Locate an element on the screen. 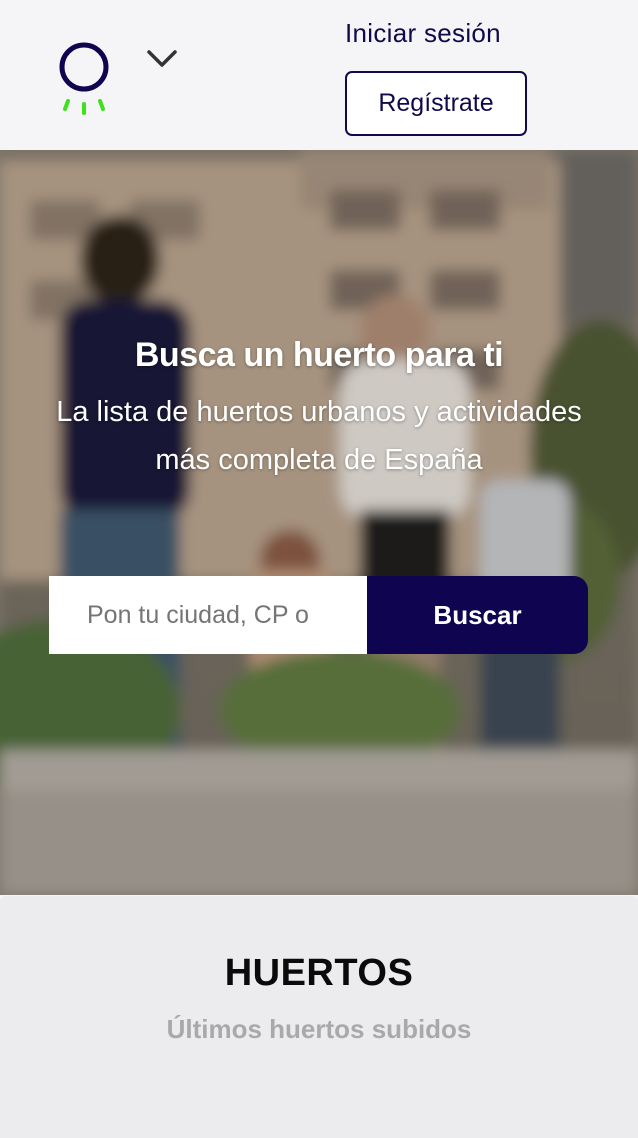 This screenshot has height=1138, width=638. register-button: Regístrate is located at coordinates (436, 103).